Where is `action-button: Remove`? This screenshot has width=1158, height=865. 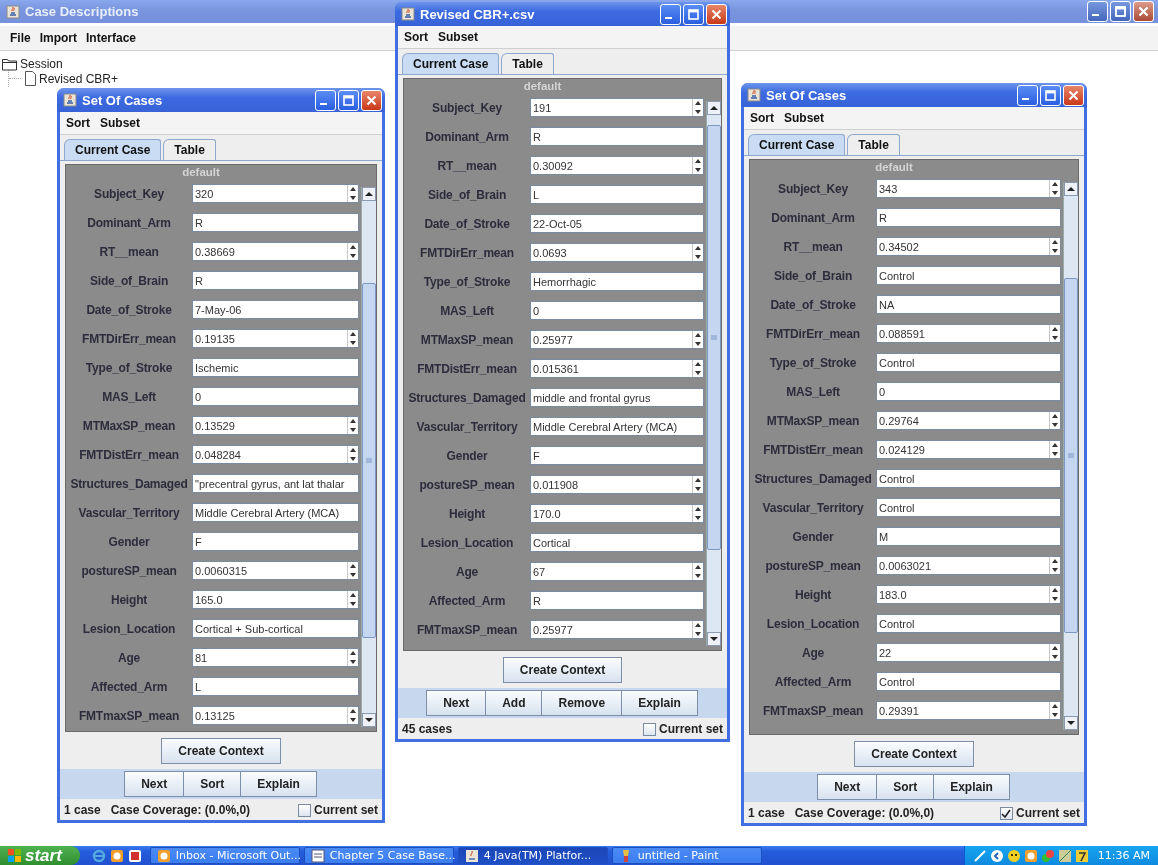
action-button: Remove is located at coordinates (582, 703).